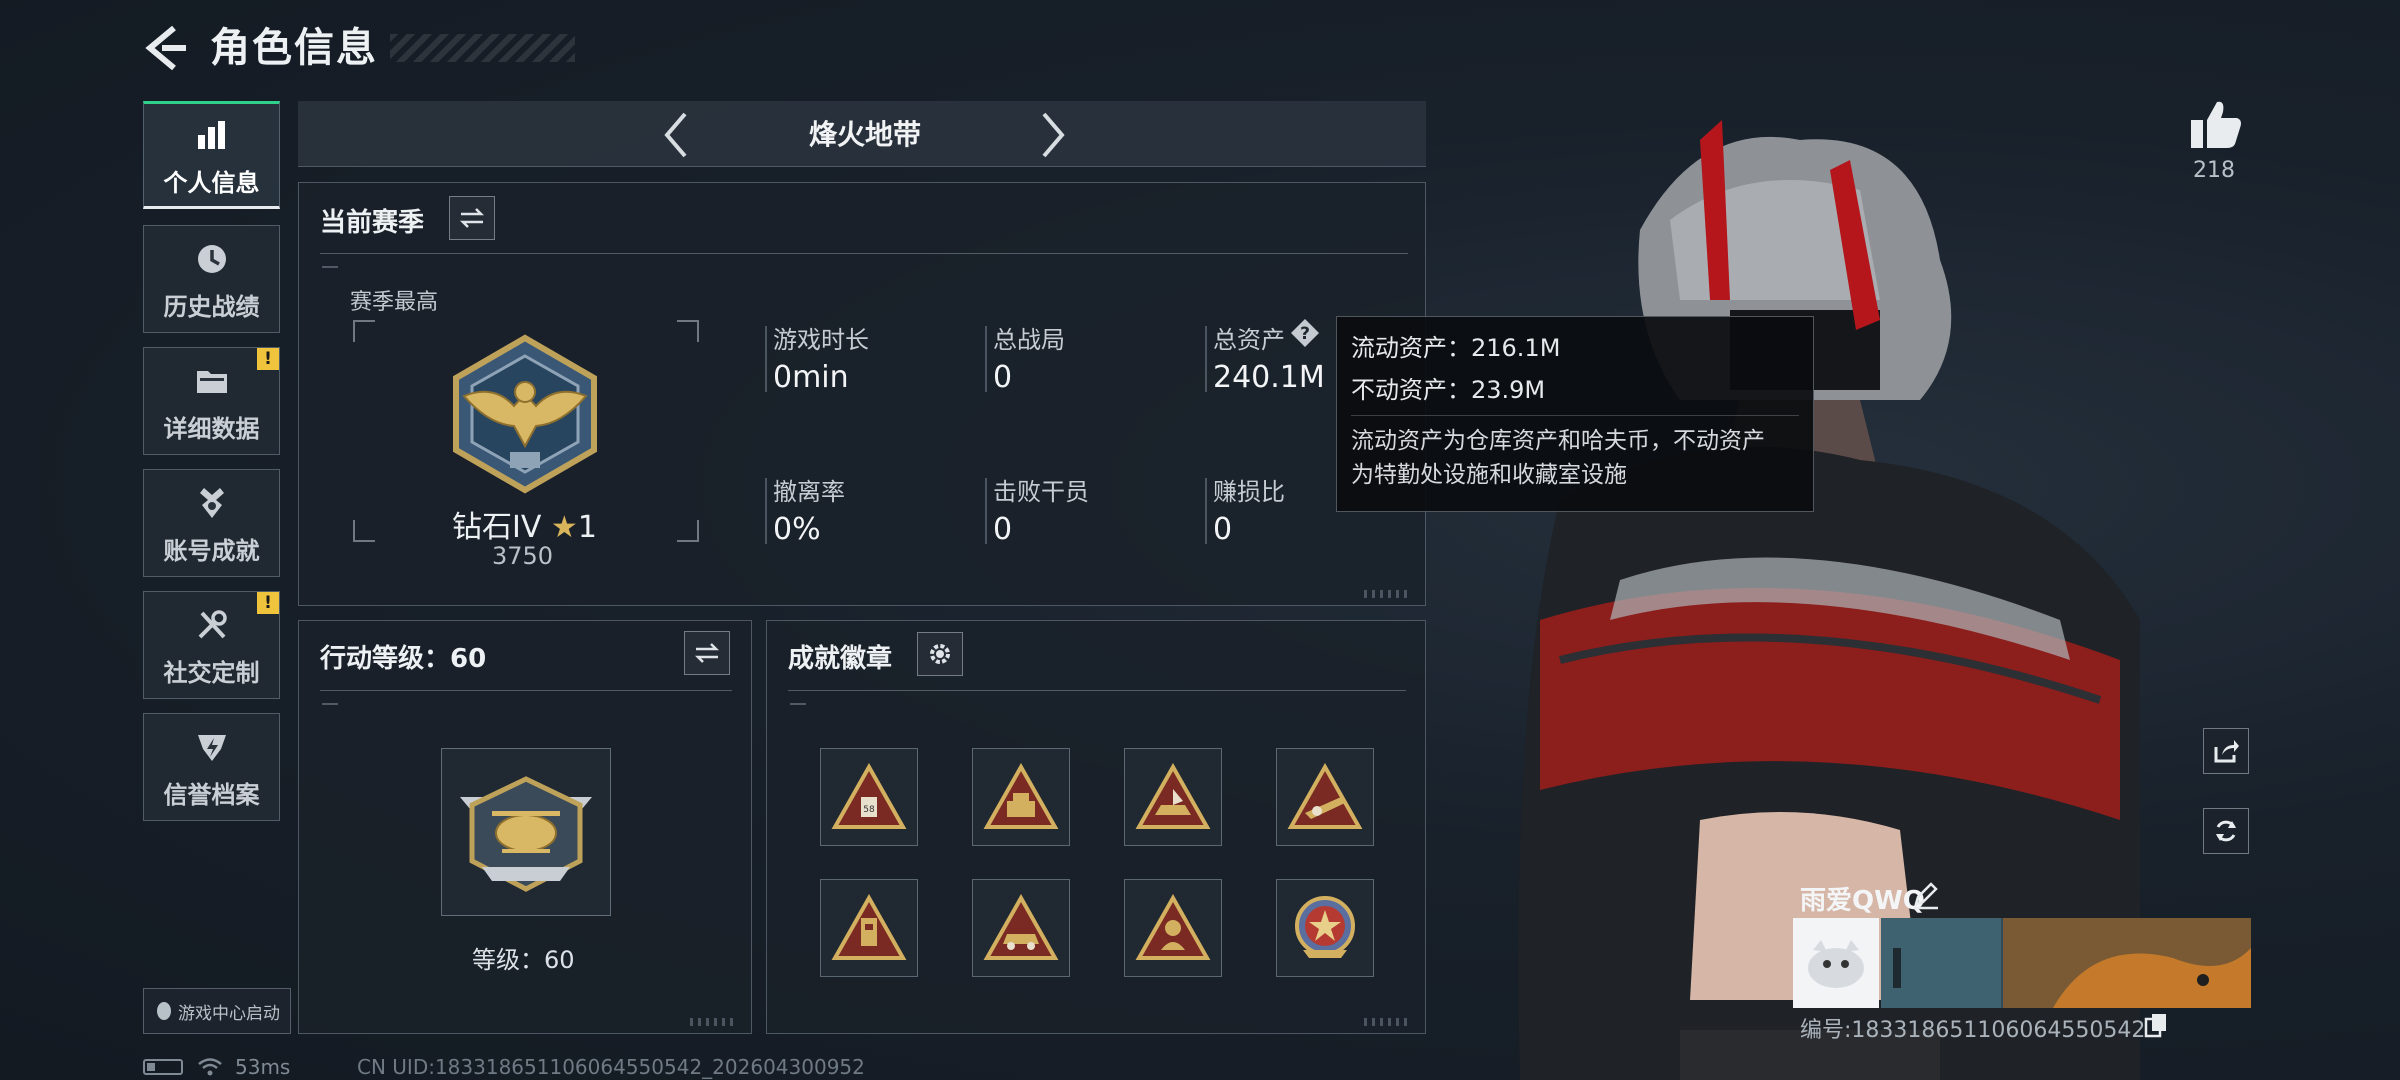  I want to click on svg-text: 58, so click(869, 810).